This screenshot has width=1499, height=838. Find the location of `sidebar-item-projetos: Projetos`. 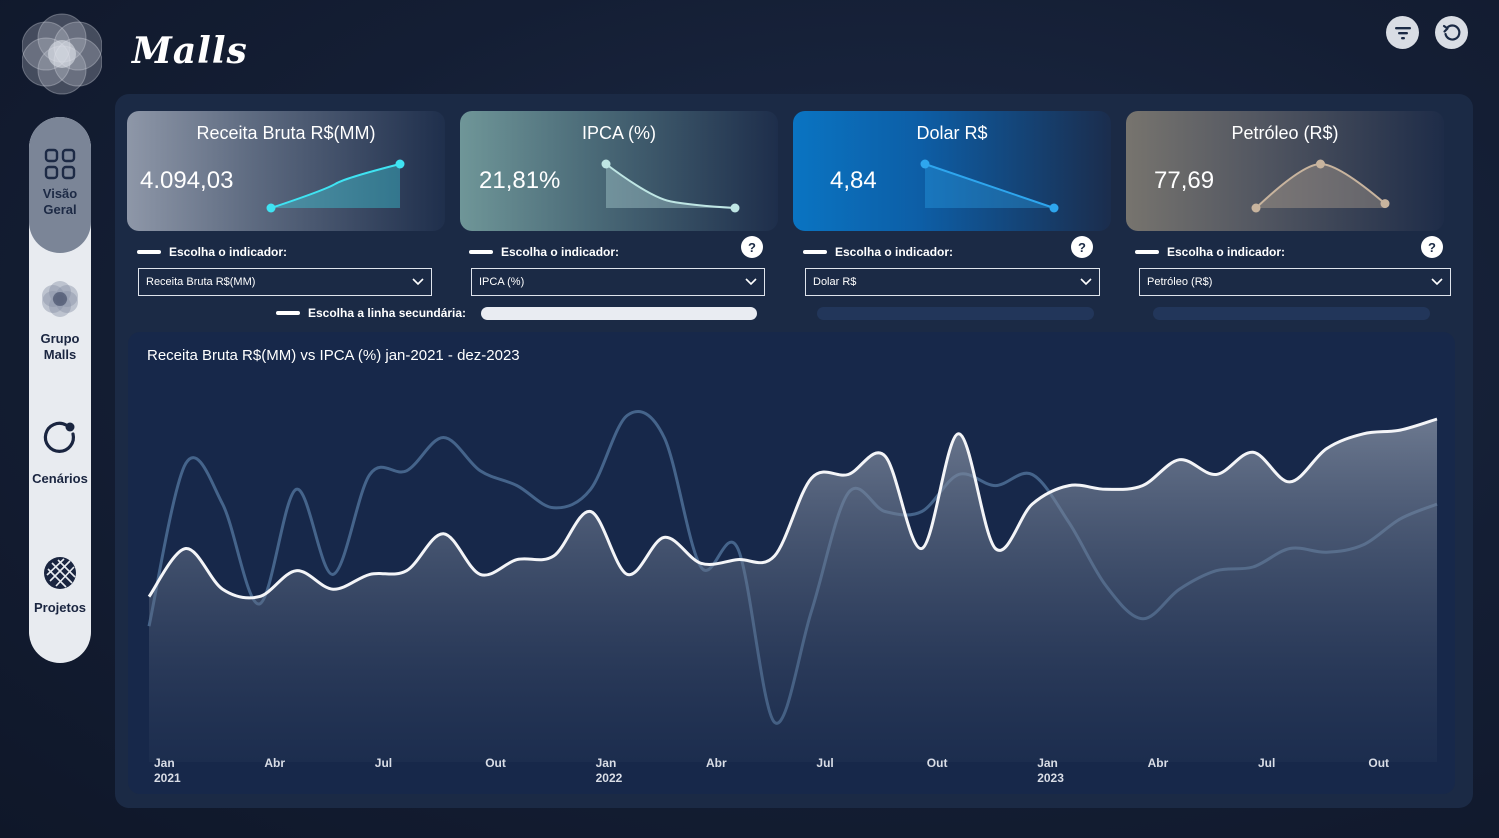

sidebar-item-projetos: Projetos is located at coordinates (60, 585).